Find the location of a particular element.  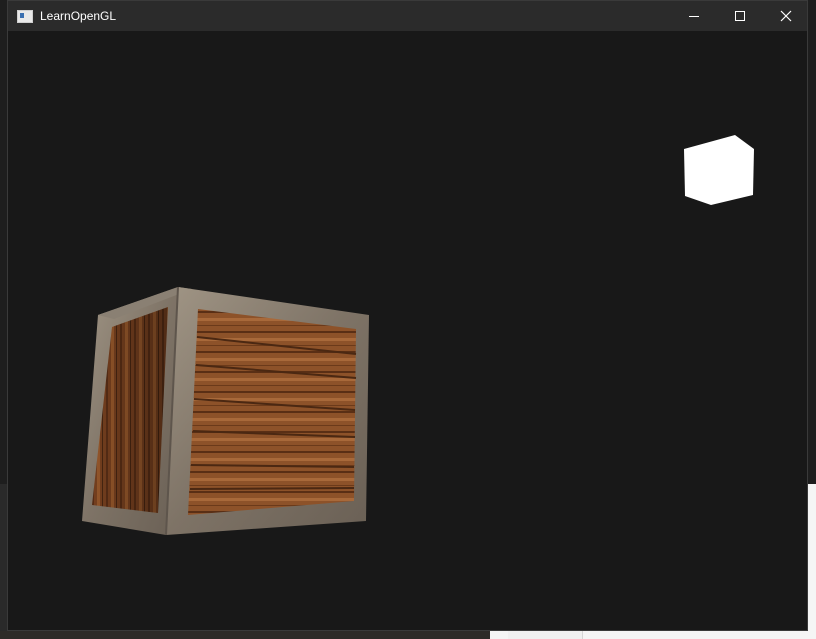

close-icon is located at coordinates (786, 16).